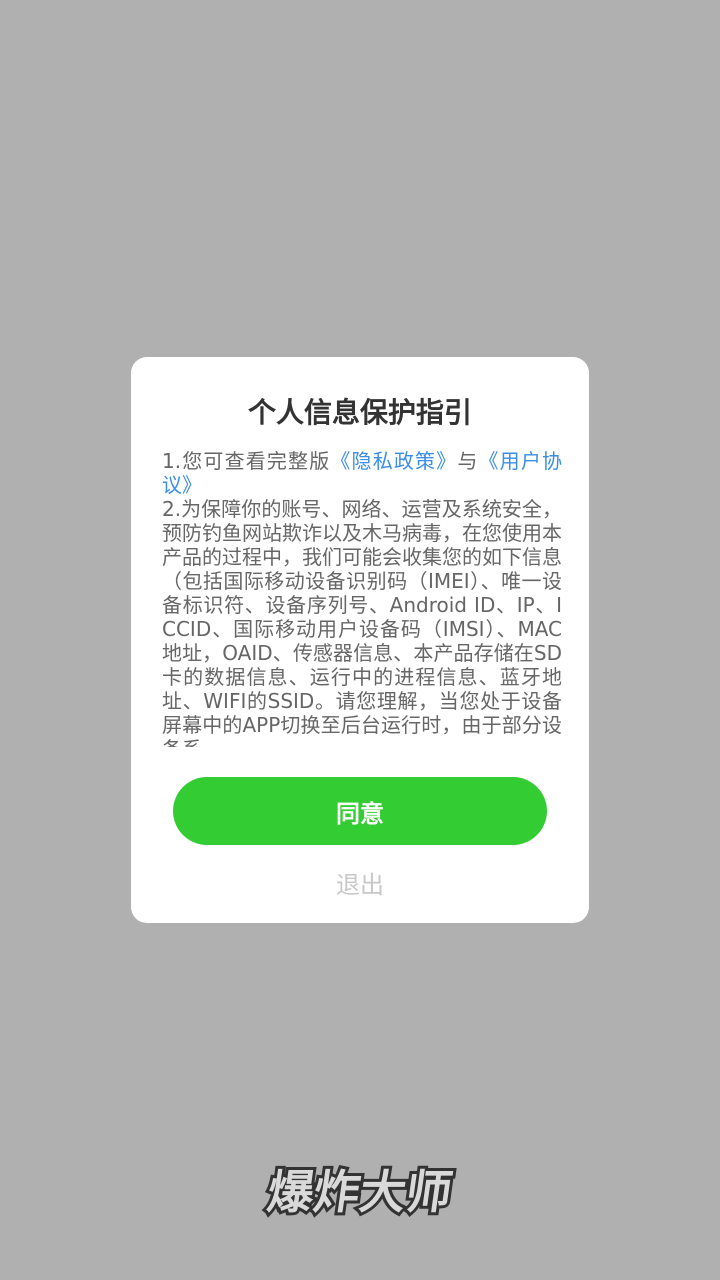  I want to click on line1-and: 与, so click(468, 461).